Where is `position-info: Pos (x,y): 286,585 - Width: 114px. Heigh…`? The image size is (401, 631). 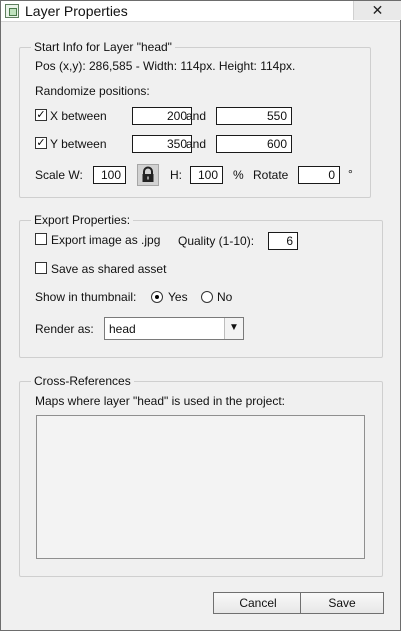 position-info: Pos (x,y): 286,585 - Width: 114px. Heigh… is located at coordinates (165, 66).